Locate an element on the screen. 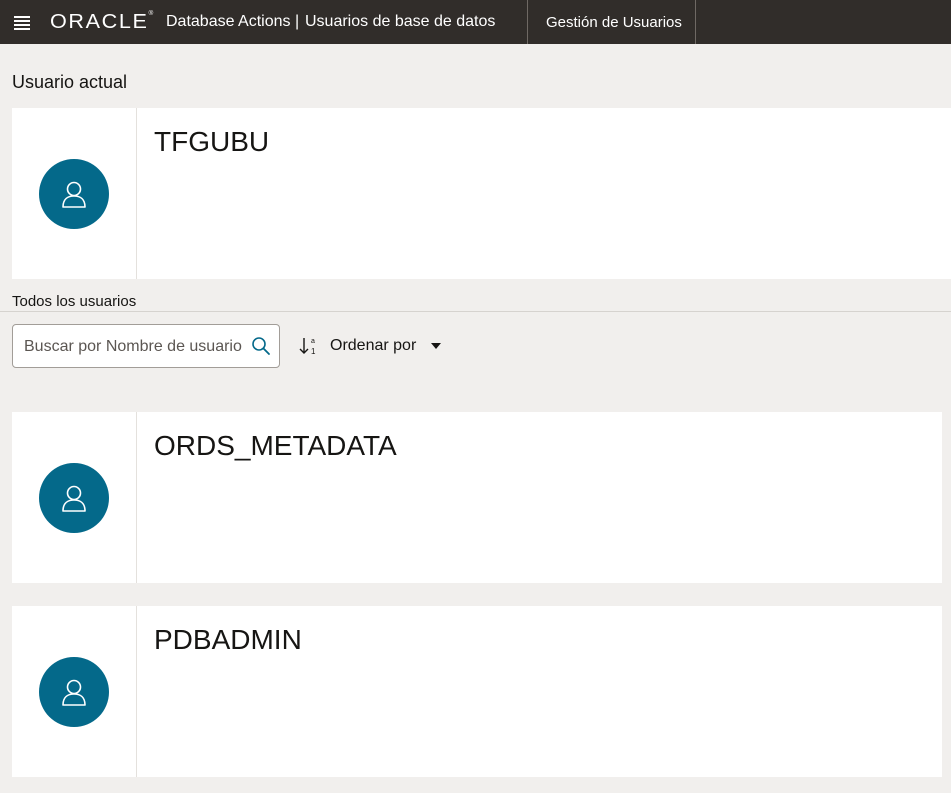  search-input is located at coordinates (134, 347).